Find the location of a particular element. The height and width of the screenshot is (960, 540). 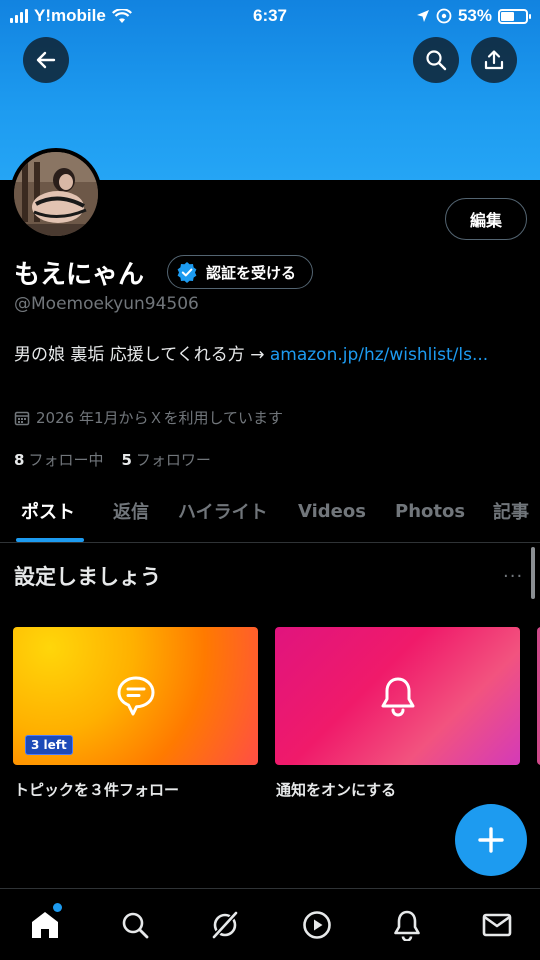

tab-replies: 返信 is located at coordinates (131, 511).